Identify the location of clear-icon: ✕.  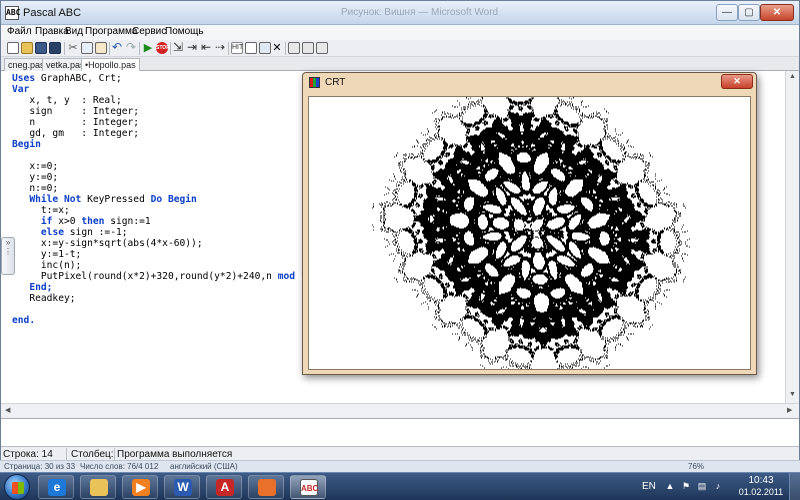
(277, 48).